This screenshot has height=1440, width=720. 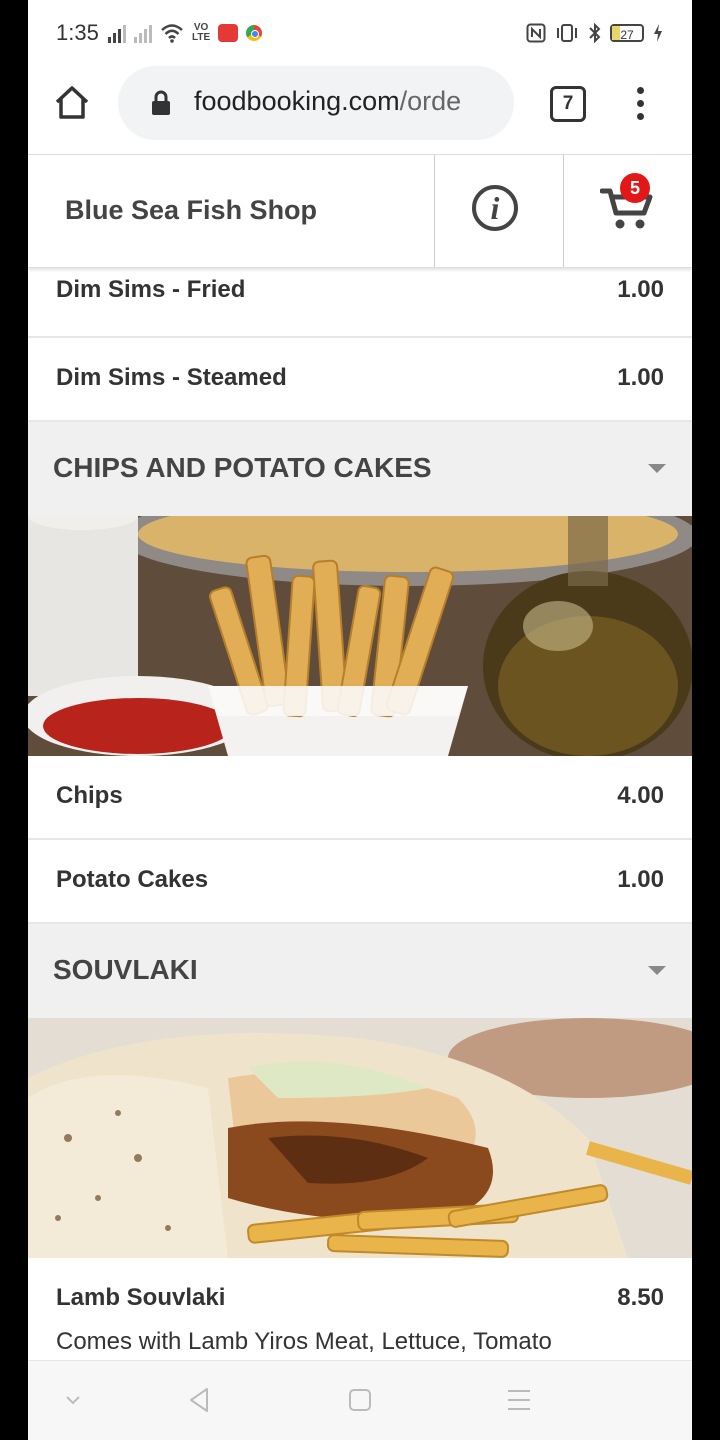 I want to click on item-name: Dim Sims - Steamed, so click(x=171, y=377).